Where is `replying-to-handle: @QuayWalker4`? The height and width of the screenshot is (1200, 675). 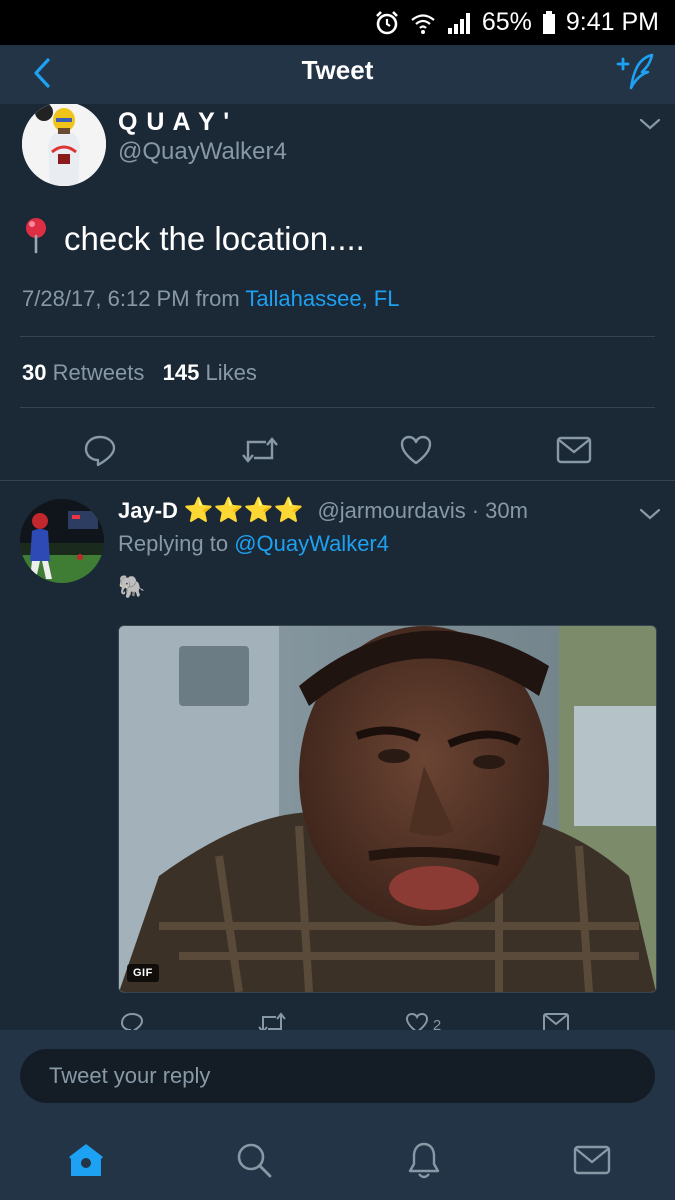 replying-to-handle: @QuayWalker4 is located at coordinates (311, 543).